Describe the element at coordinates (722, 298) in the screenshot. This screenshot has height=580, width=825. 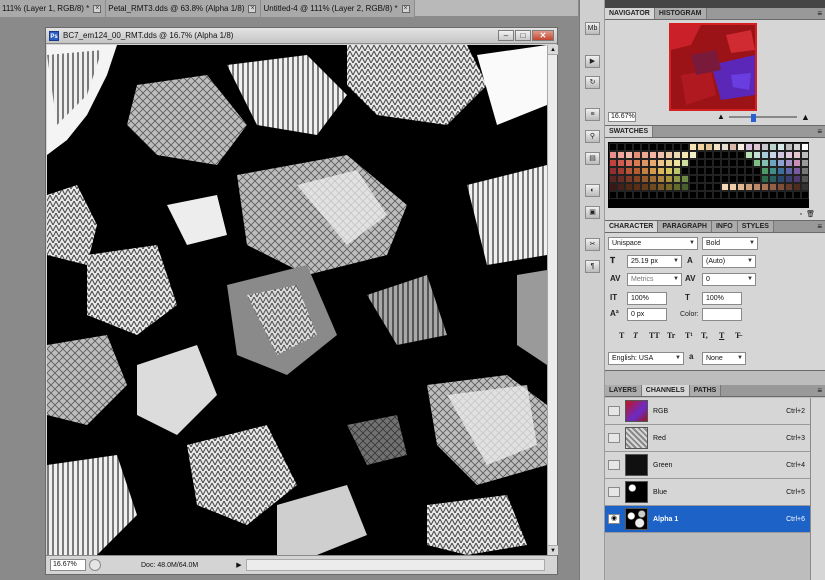
I see `horizontal-scale-field: 100%` at that location.